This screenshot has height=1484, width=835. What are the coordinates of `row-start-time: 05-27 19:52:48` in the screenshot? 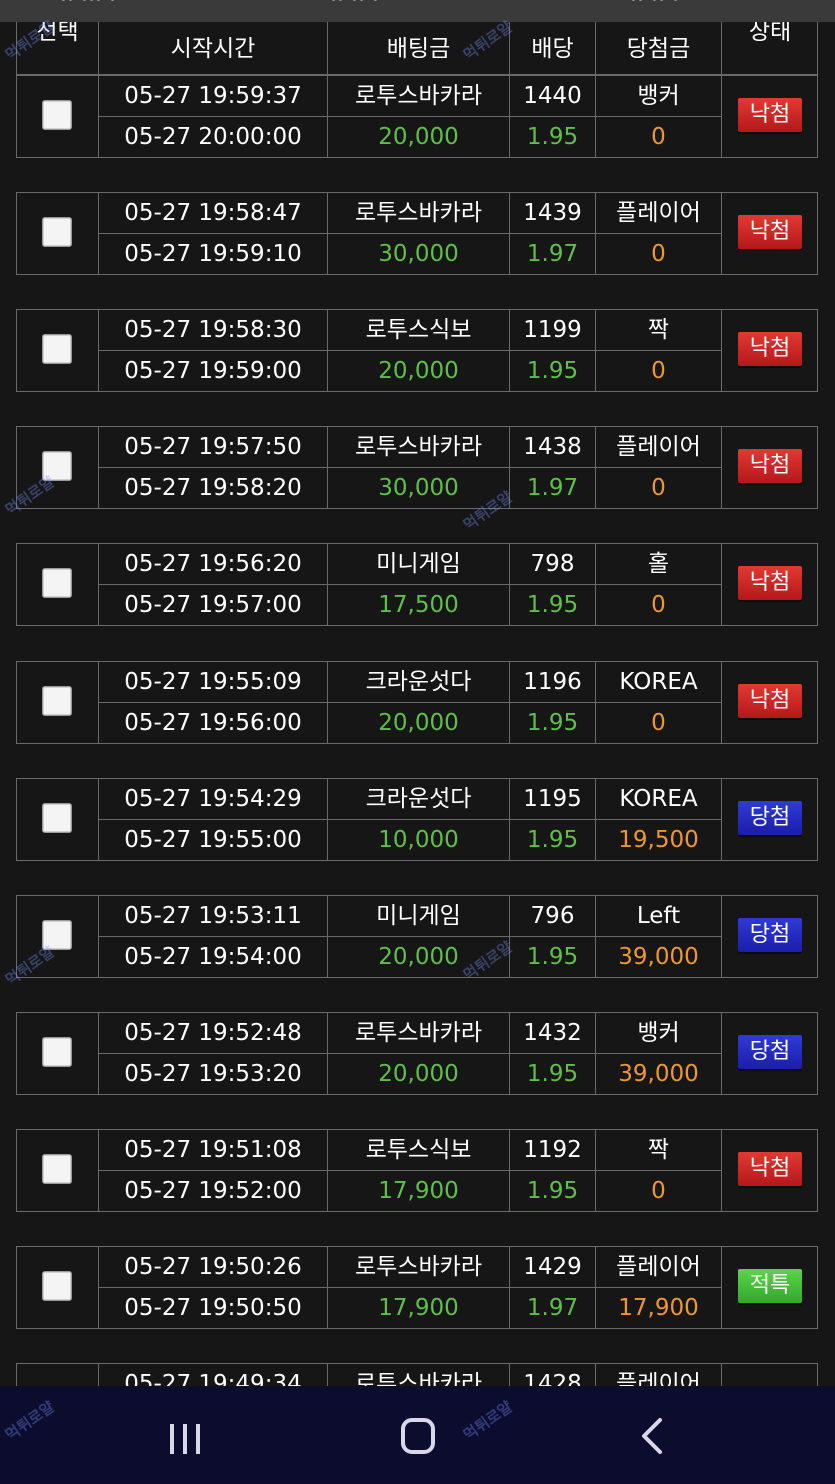 It's located at (213, 1033).